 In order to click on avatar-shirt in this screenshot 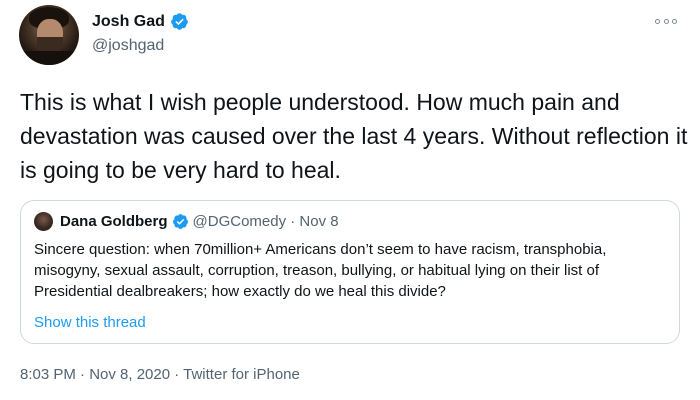, I will do `click(49, 58)`.